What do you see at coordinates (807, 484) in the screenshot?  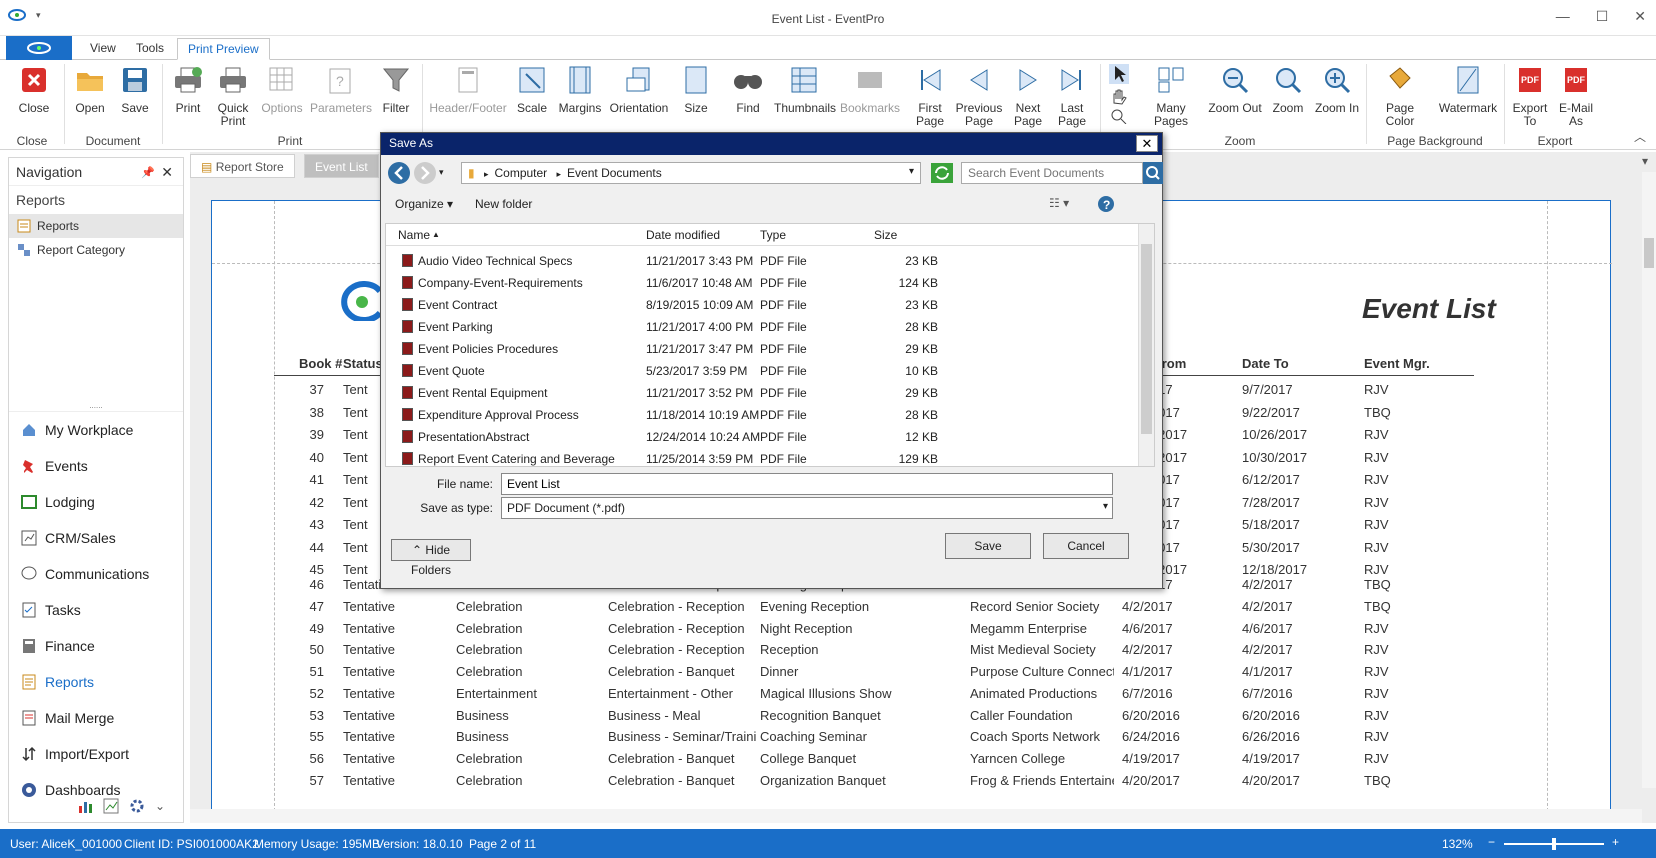 I see `file-name-input` at bounding box center [807, 484].